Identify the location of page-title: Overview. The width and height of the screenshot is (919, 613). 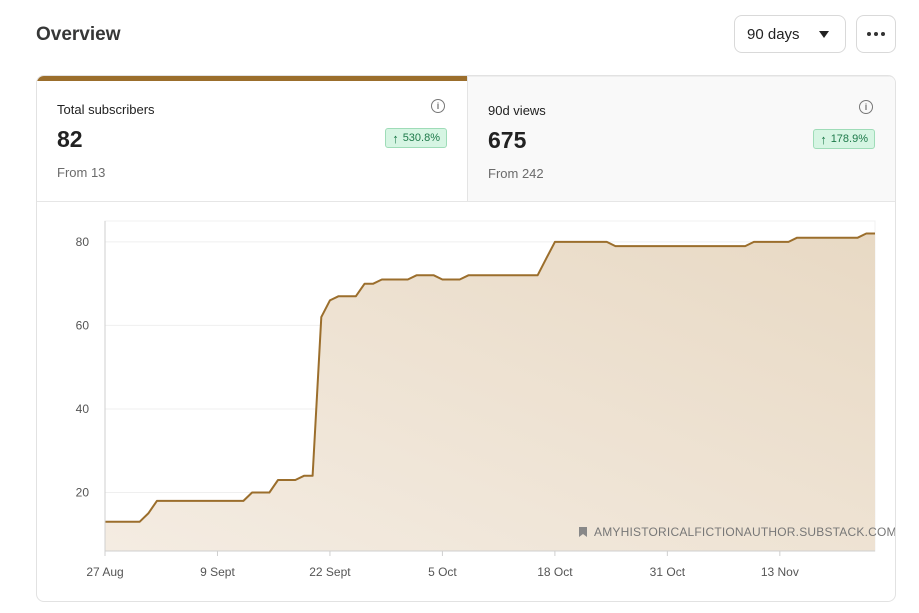
(78, 34).